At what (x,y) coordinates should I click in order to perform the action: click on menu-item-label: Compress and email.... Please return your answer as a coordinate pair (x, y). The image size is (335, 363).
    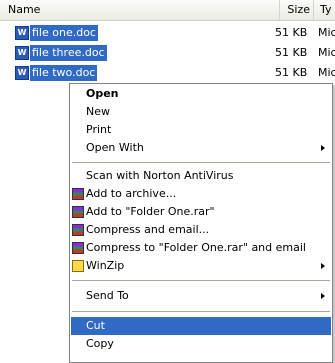
    Looking at the image, I should click on (148, 229).